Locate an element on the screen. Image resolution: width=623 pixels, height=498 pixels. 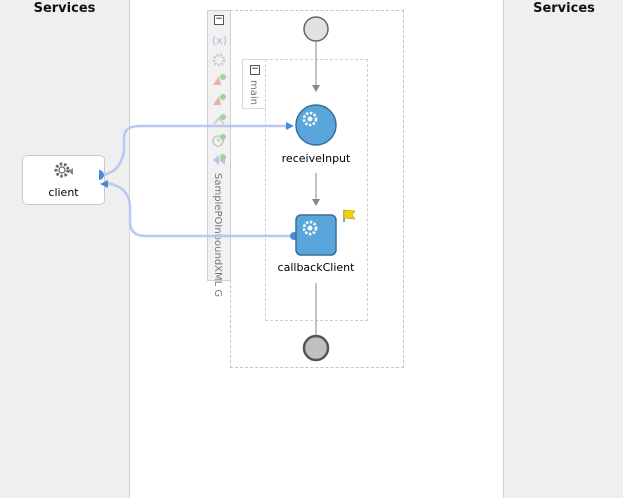
callback-activity-label: callbackClient is located at coordinates (316, 267).